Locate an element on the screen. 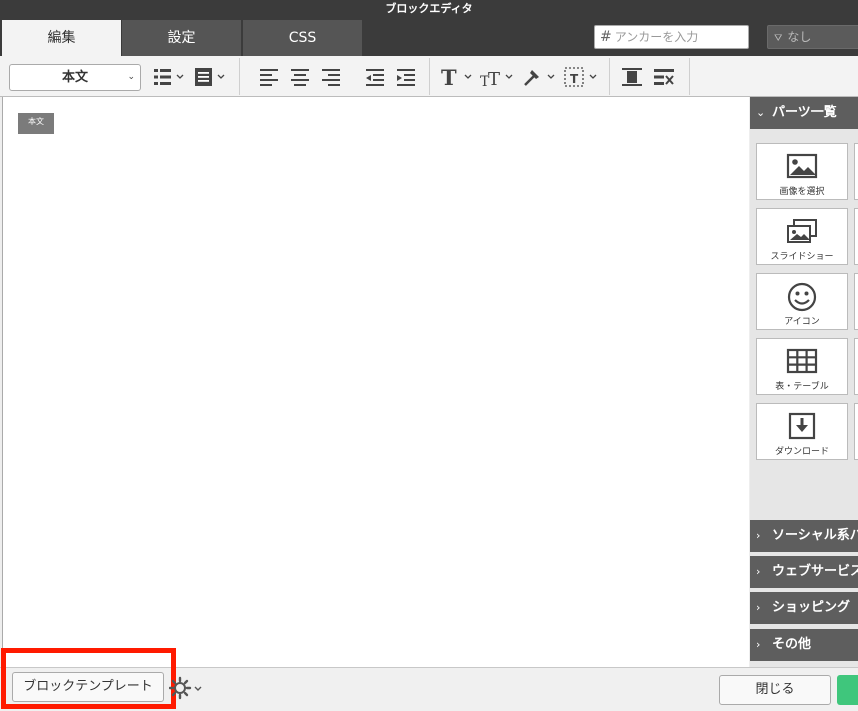  anchor-placeholder: アンカーを入力 is located at coordinates (656, 37).